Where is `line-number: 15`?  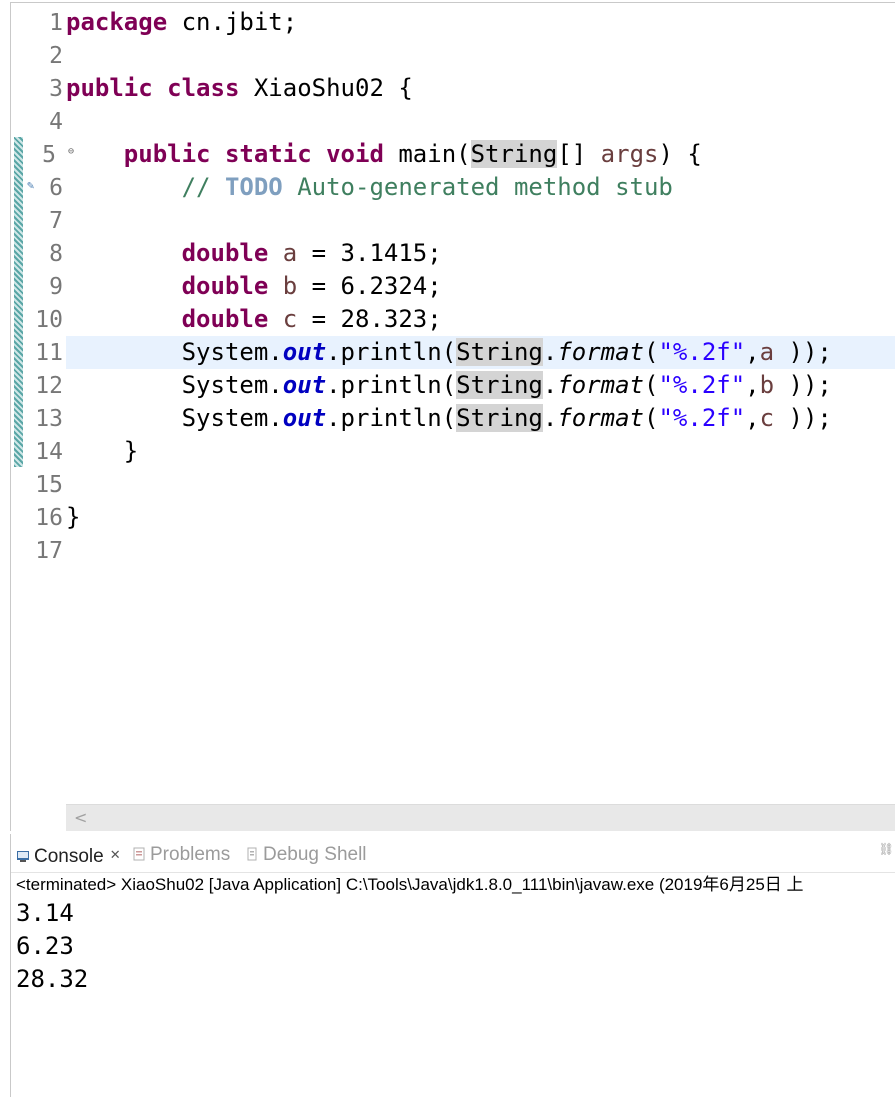
line-number: 15 is located at coordinates (49, 485).